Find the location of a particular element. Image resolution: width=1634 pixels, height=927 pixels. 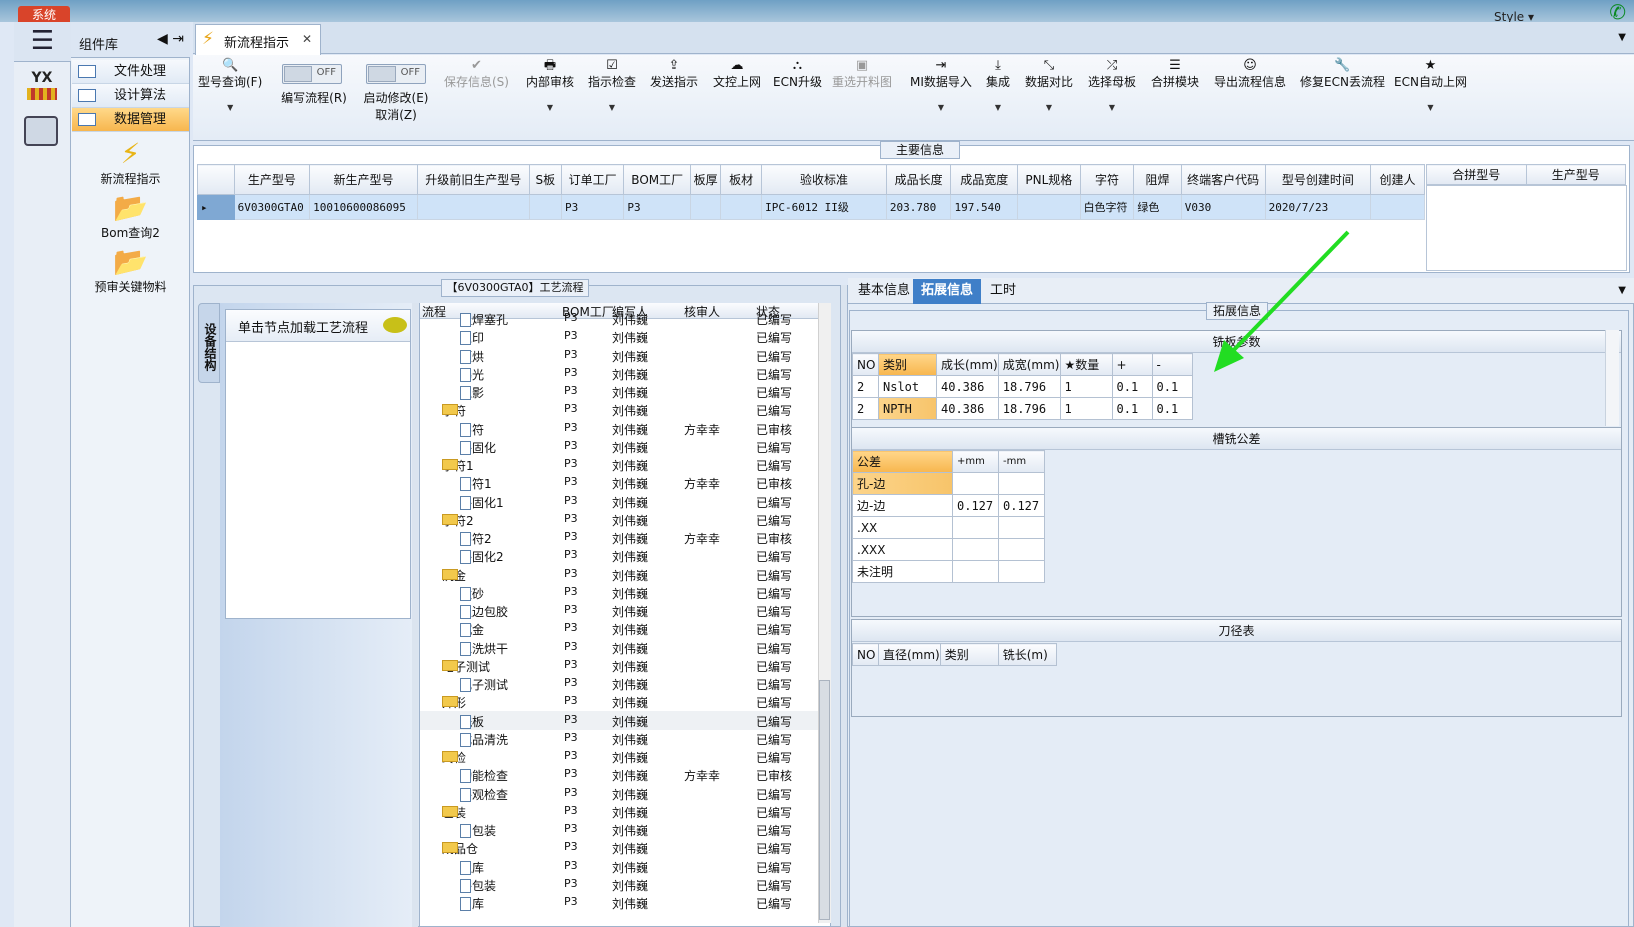

table-row: .XX is located at coordinates (948, 527).